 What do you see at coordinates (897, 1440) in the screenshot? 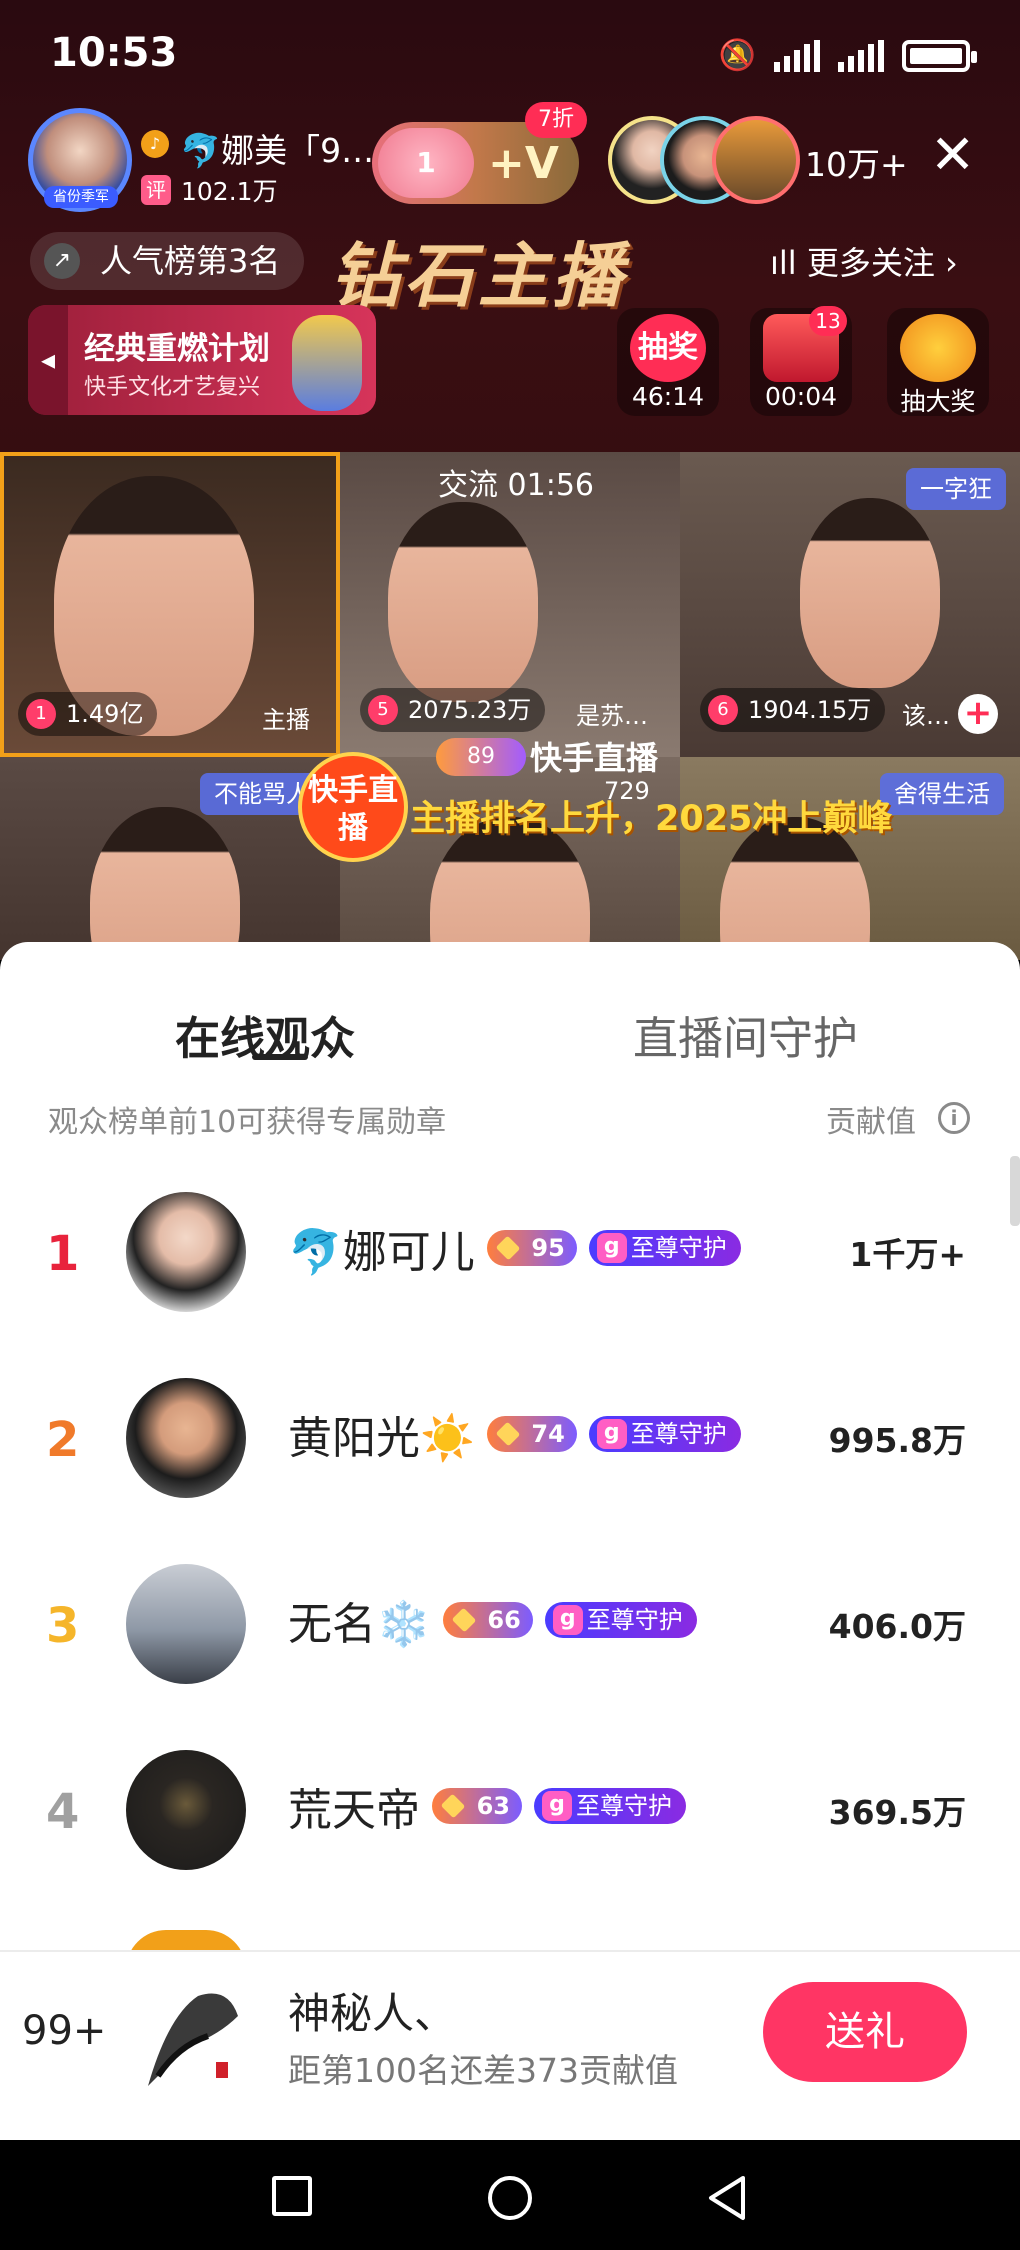
I see `contribution-value: 995.8万` at bounding box center [897, 1440].